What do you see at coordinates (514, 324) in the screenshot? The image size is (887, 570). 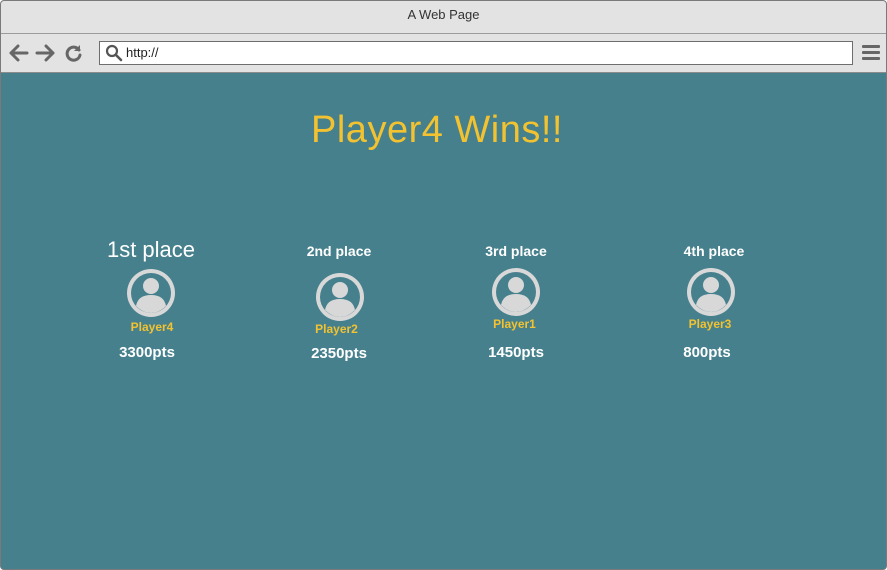 I see `player-name: Player1` at bounding box center [514, 324].